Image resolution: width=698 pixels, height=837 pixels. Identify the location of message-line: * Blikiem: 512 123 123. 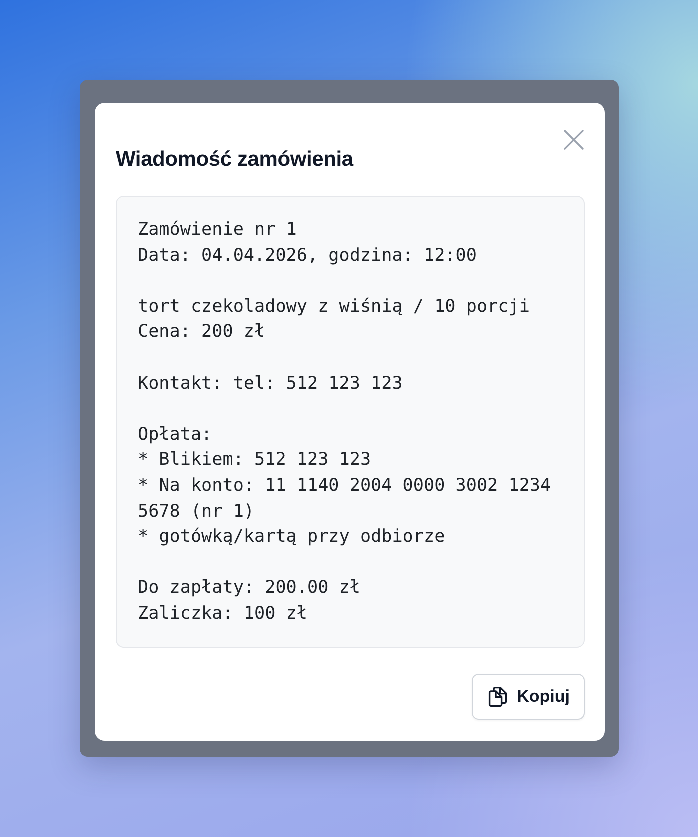
(255, 460).